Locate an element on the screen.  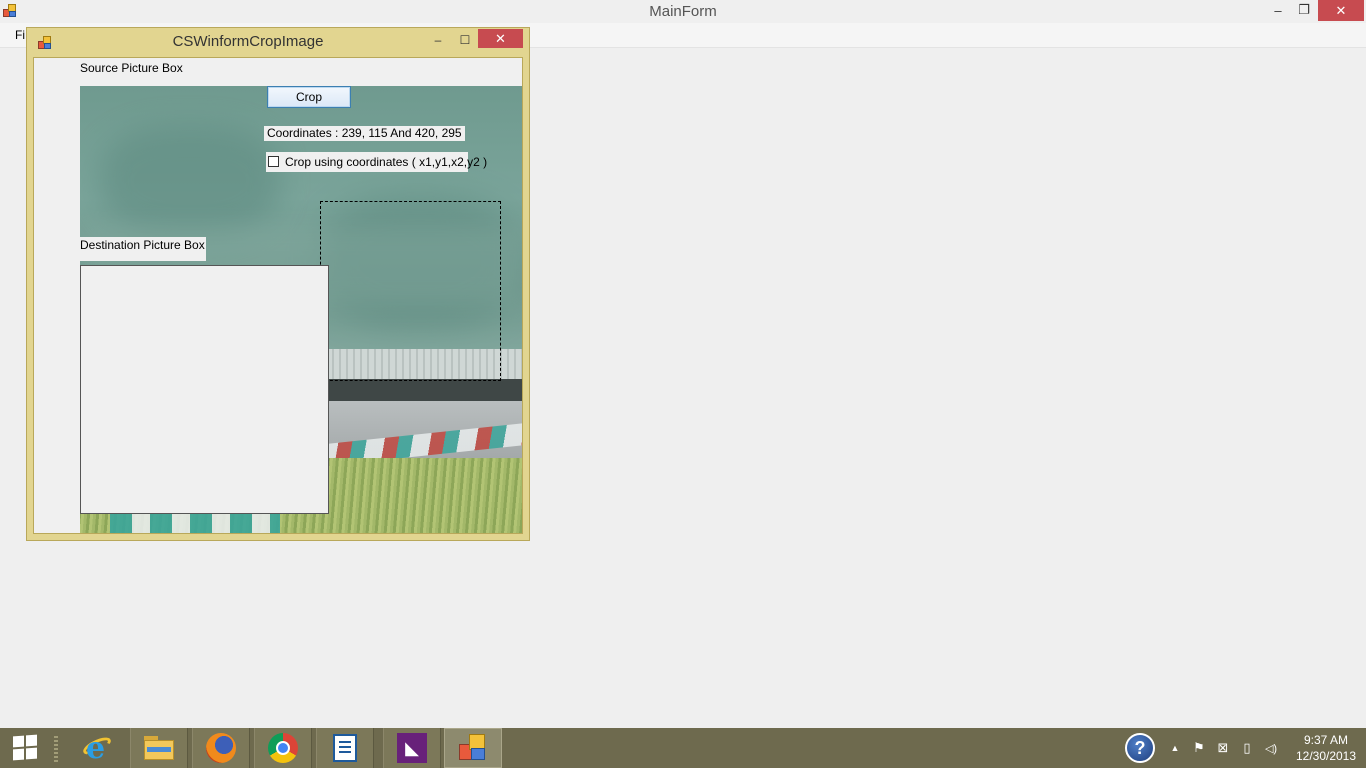
taskbar-internet-explorer: e is located at coordinates (97, 748).